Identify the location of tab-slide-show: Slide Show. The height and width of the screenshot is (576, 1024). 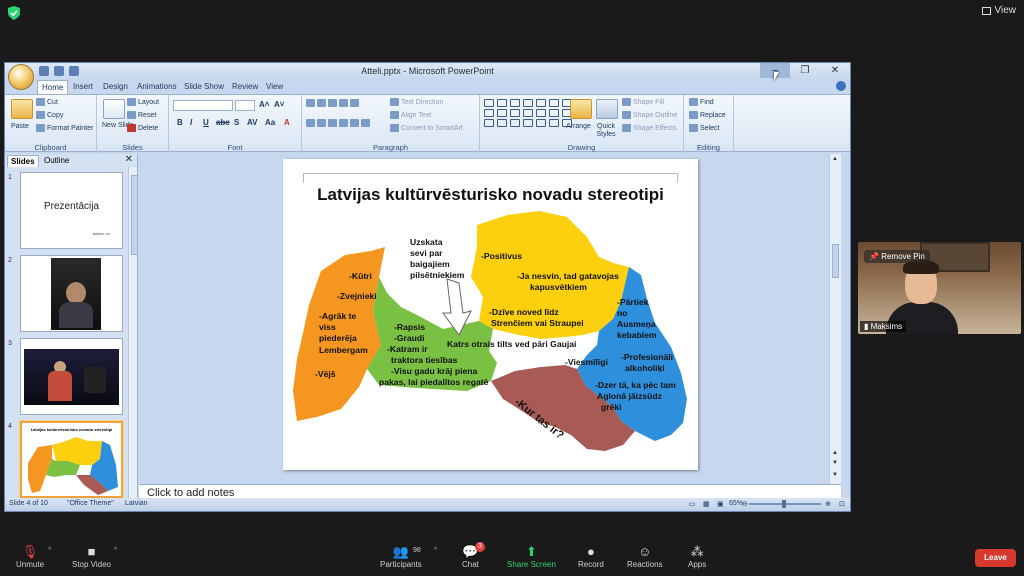
(204, 86).